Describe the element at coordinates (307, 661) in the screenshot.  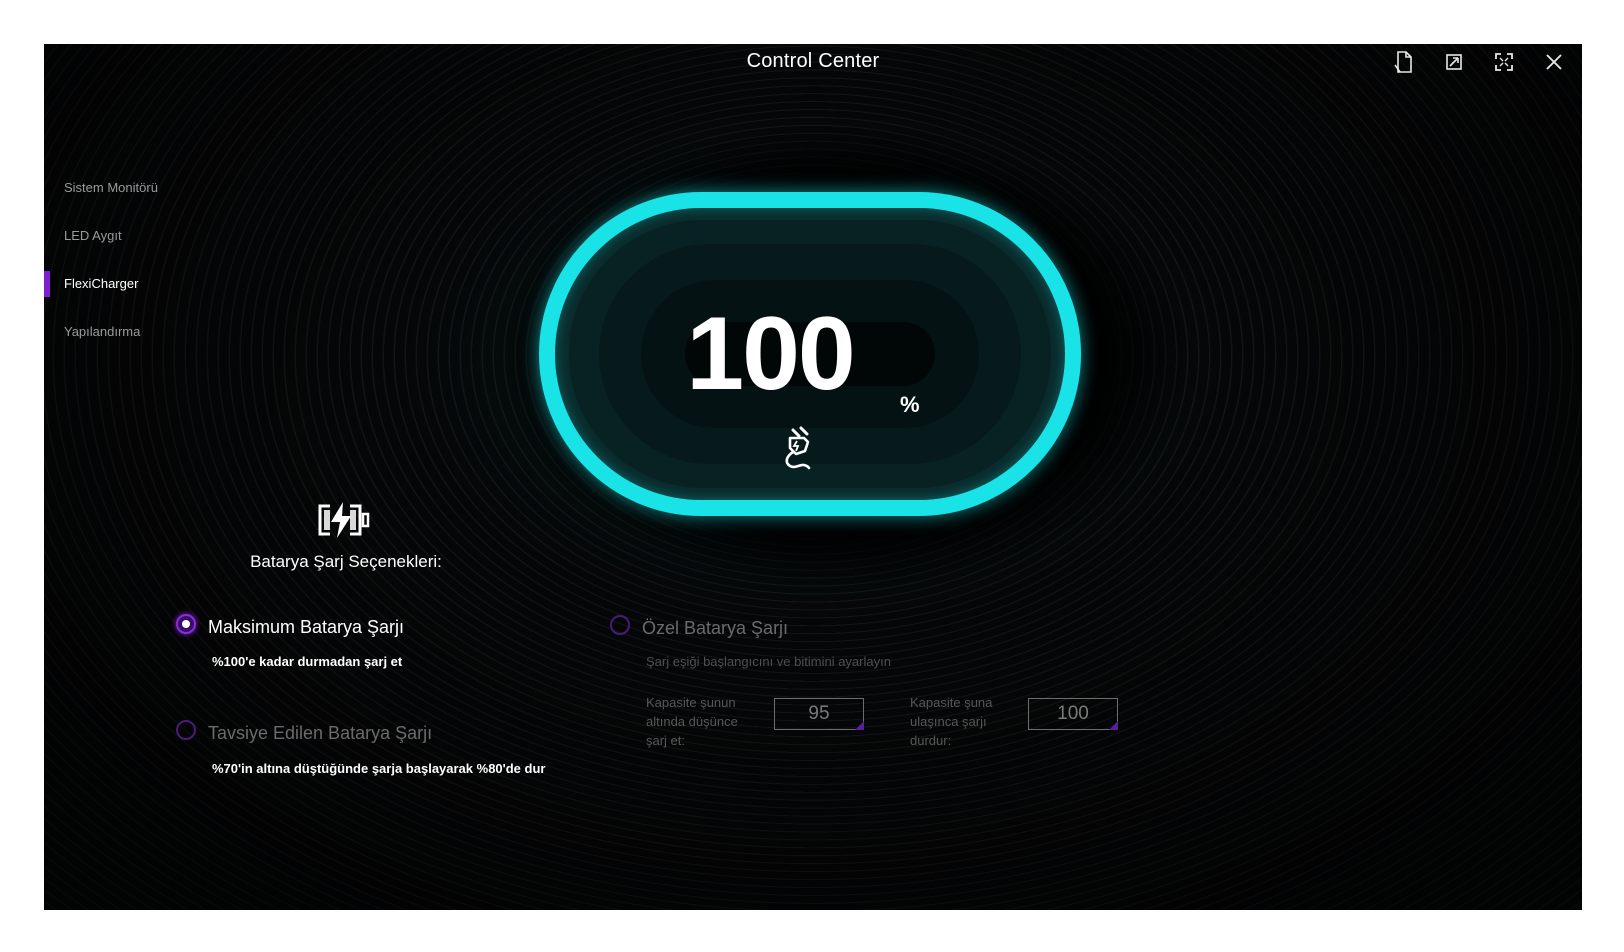
I see `max-charge-description: %100'e kadar durmadan şarj et` at that location.